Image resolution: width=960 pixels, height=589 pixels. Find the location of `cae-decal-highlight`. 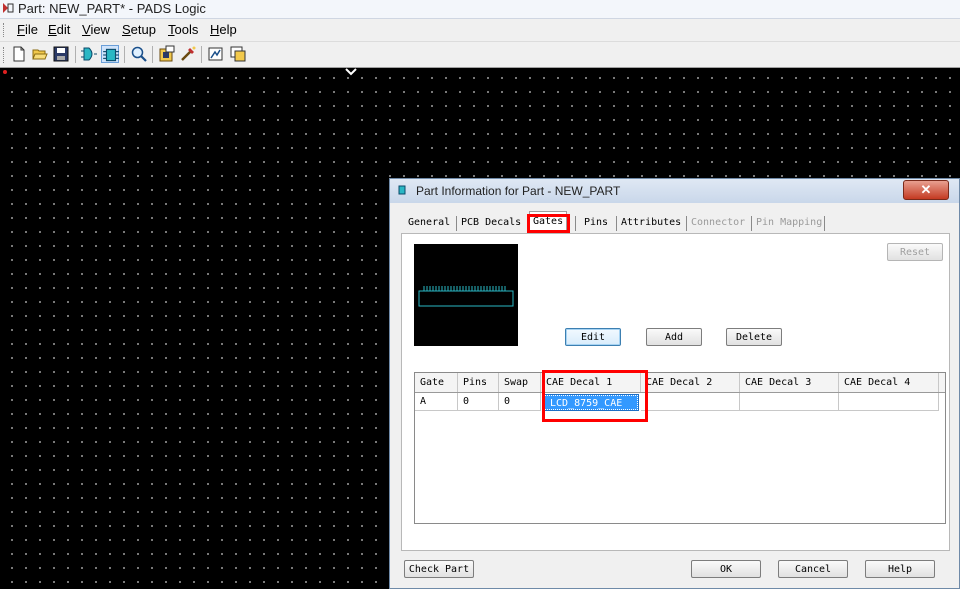

cae-decal-highlight is located at coordinates (595, 396).